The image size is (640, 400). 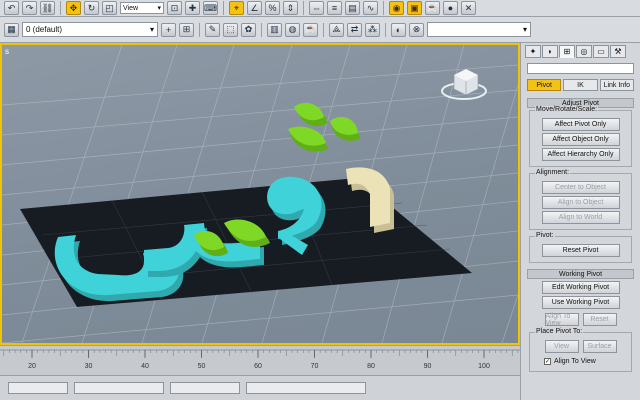 I want to click on ruler-tick-label: 20, so click(x=32, y=366).